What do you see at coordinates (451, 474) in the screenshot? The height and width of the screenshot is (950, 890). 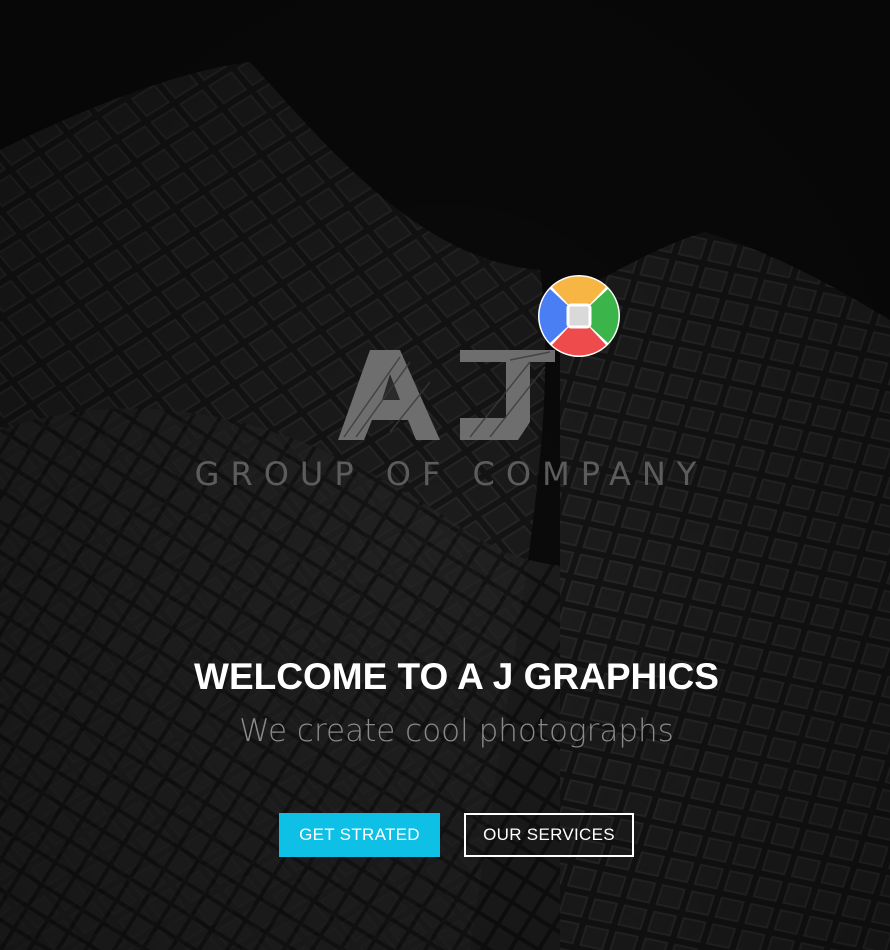 I see `logo-tagline: GROUP OF COMPANY` at bounding box center [451, 474].